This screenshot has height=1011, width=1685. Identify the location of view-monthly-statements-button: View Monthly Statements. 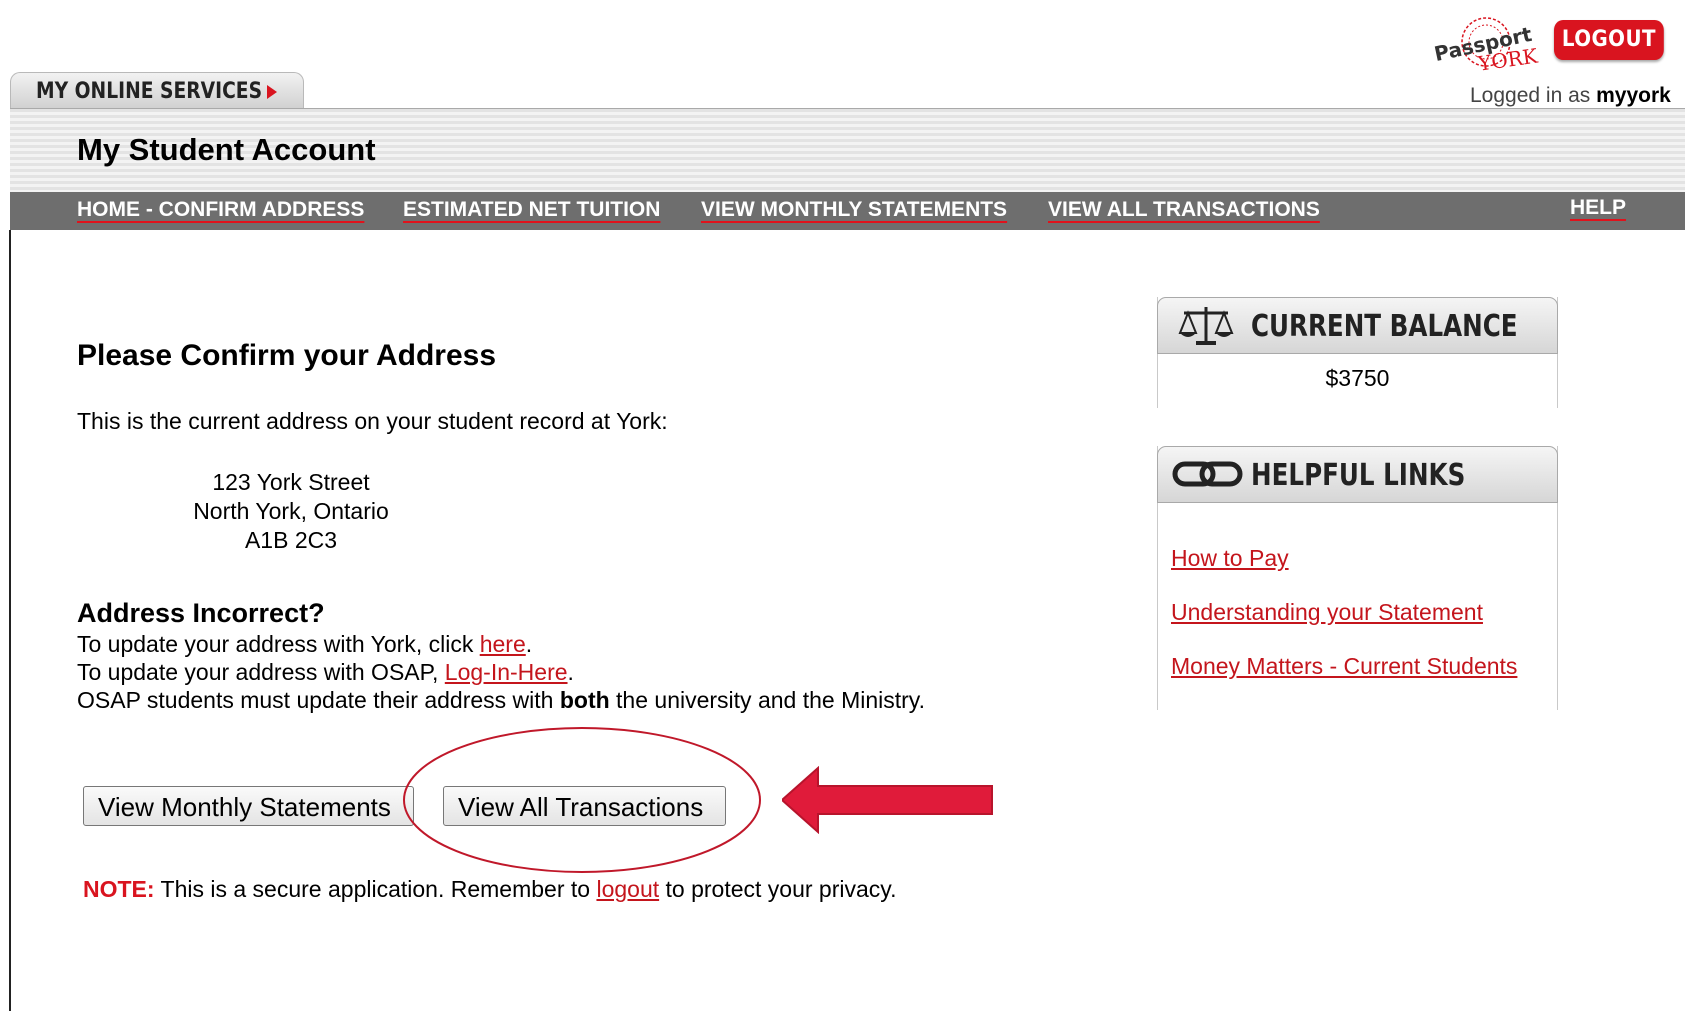
(248, 806).